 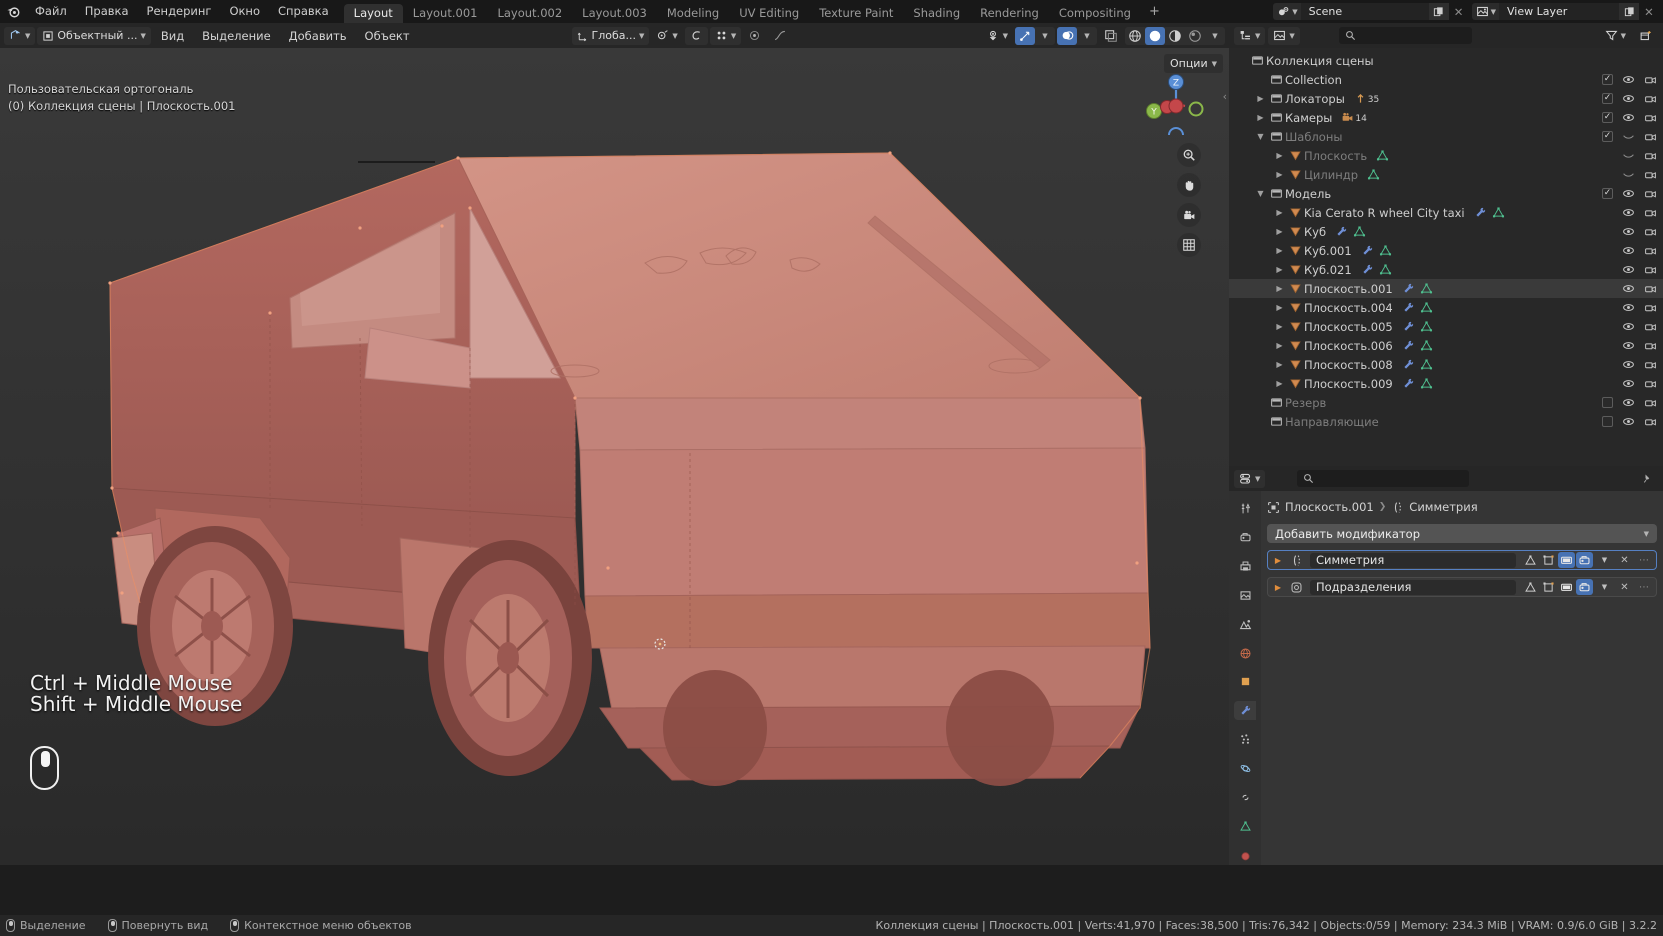 I want to click on properties-tab-particles, so click(x=1245, y=739).